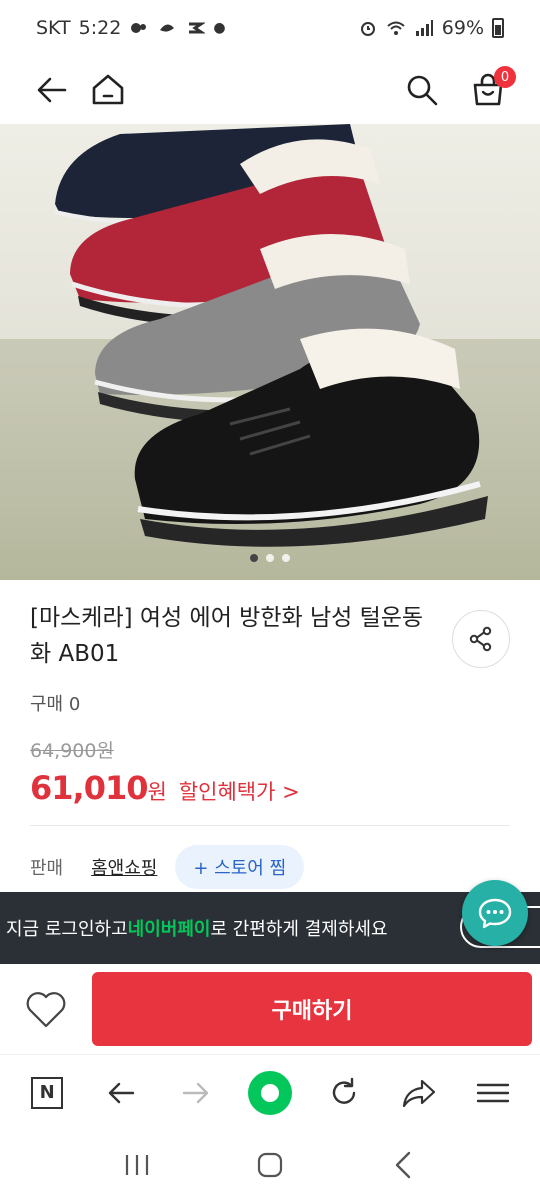 The height and width of the screenshot is (1200, 540). What do you see at coordinates (396, 28) in the screenshot?
I see `wifi-icon` at bounding box center [396, 28].